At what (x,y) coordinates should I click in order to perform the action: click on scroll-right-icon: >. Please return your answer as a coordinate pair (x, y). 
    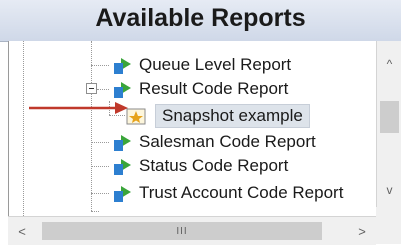
    Looking at the image, I should click on (362, 231).